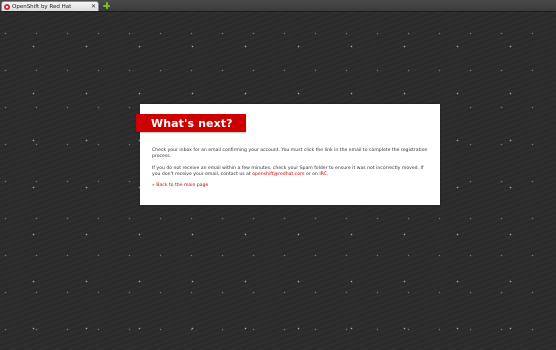  I want to click on new-tab-button, so click(106, 5).